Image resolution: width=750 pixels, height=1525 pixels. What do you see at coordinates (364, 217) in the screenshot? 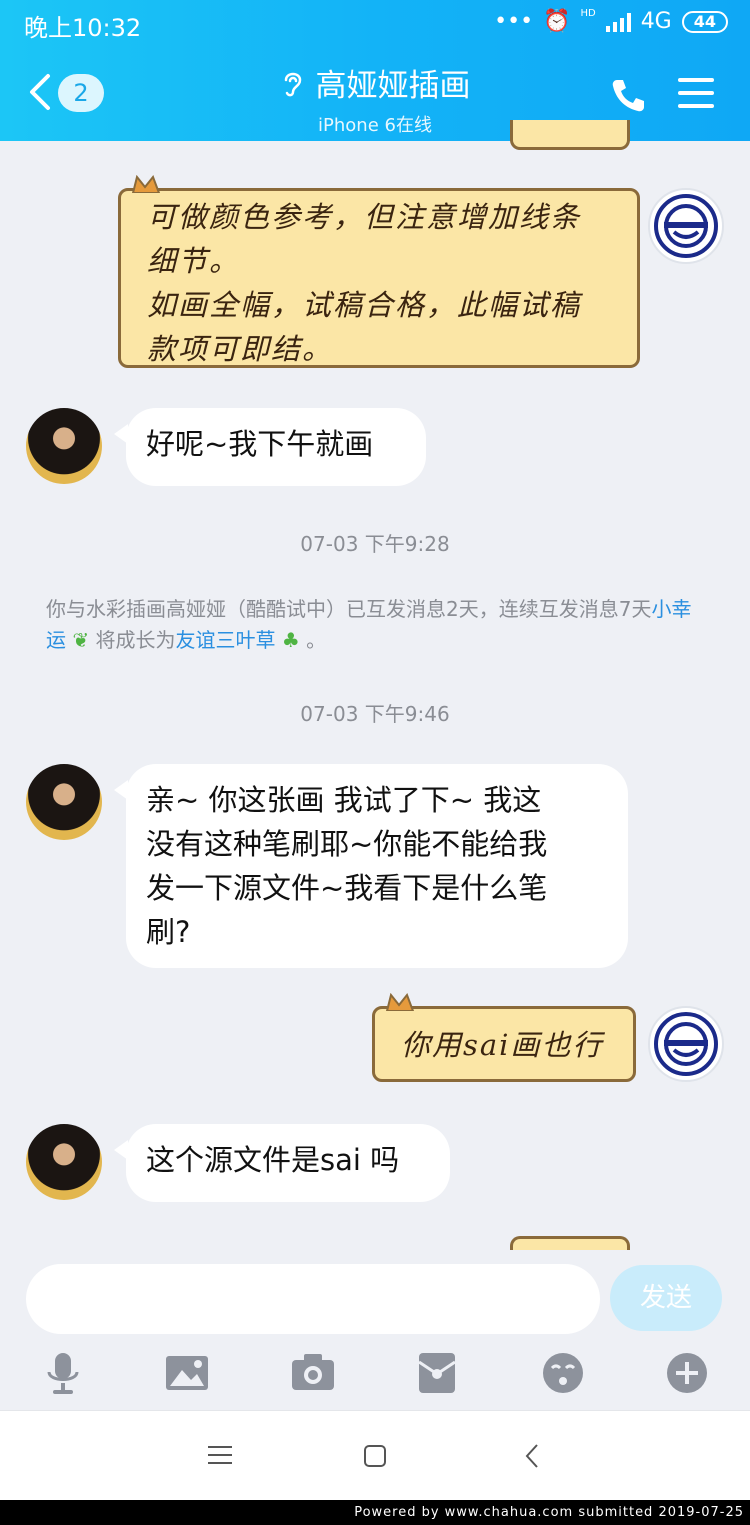
I see `message-line: 可做颜色参考，但注意增加线条` at bounding box center [364, 217].